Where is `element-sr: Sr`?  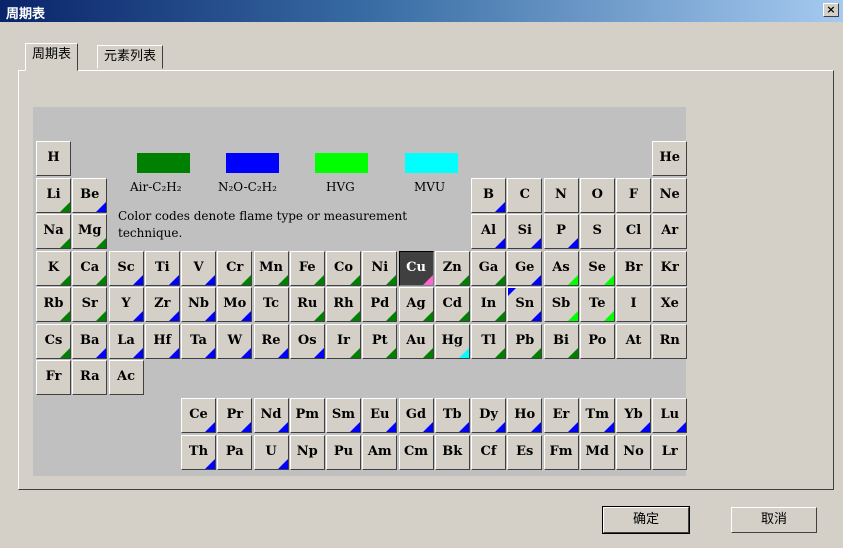 element-sr: Sr is located at coordinates (90, 304).